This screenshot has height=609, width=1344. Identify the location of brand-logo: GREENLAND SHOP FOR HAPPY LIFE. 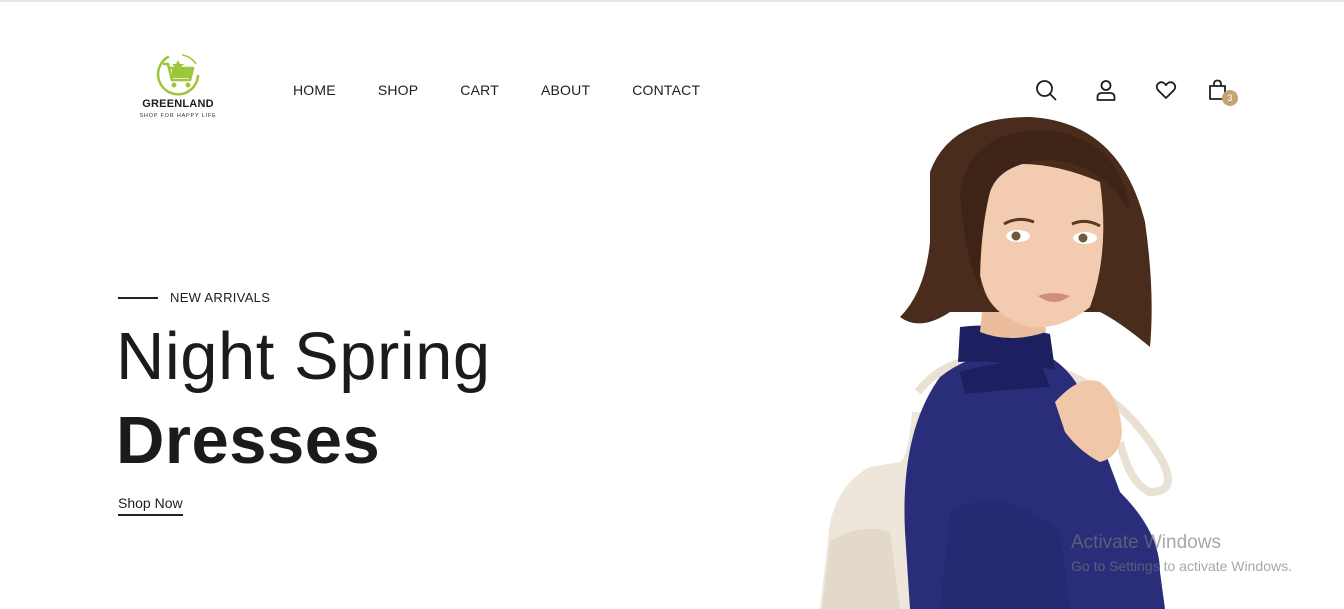
(178, 89).